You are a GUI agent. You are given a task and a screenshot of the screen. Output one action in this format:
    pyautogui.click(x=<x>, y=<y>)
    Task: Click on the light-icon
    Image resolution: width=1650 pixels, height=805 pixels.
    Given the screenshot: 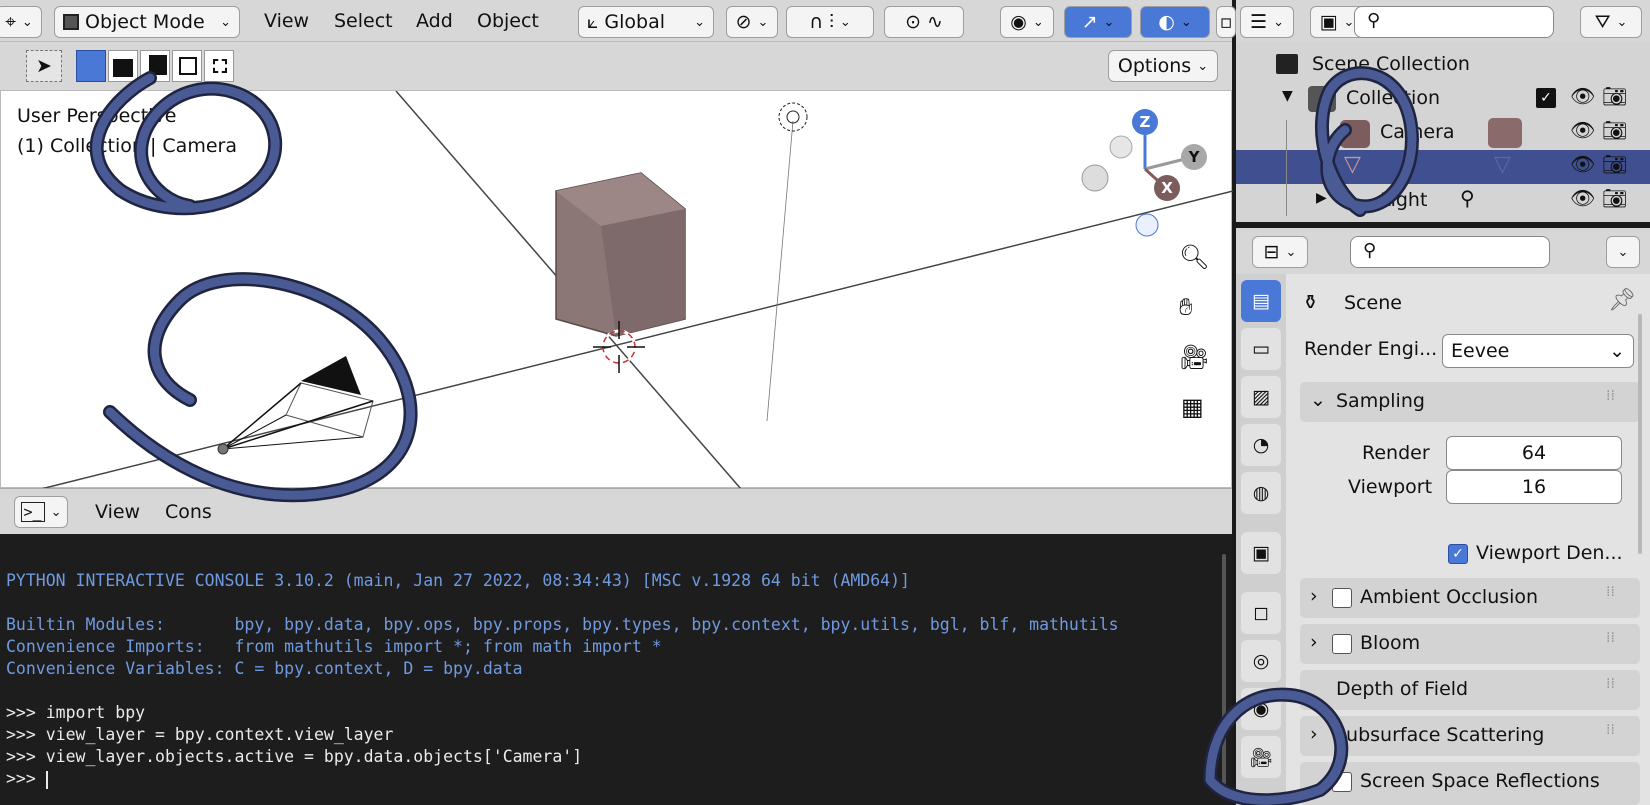 What is the action you would take?
    pyautogui.click(x=793, y=117)
    